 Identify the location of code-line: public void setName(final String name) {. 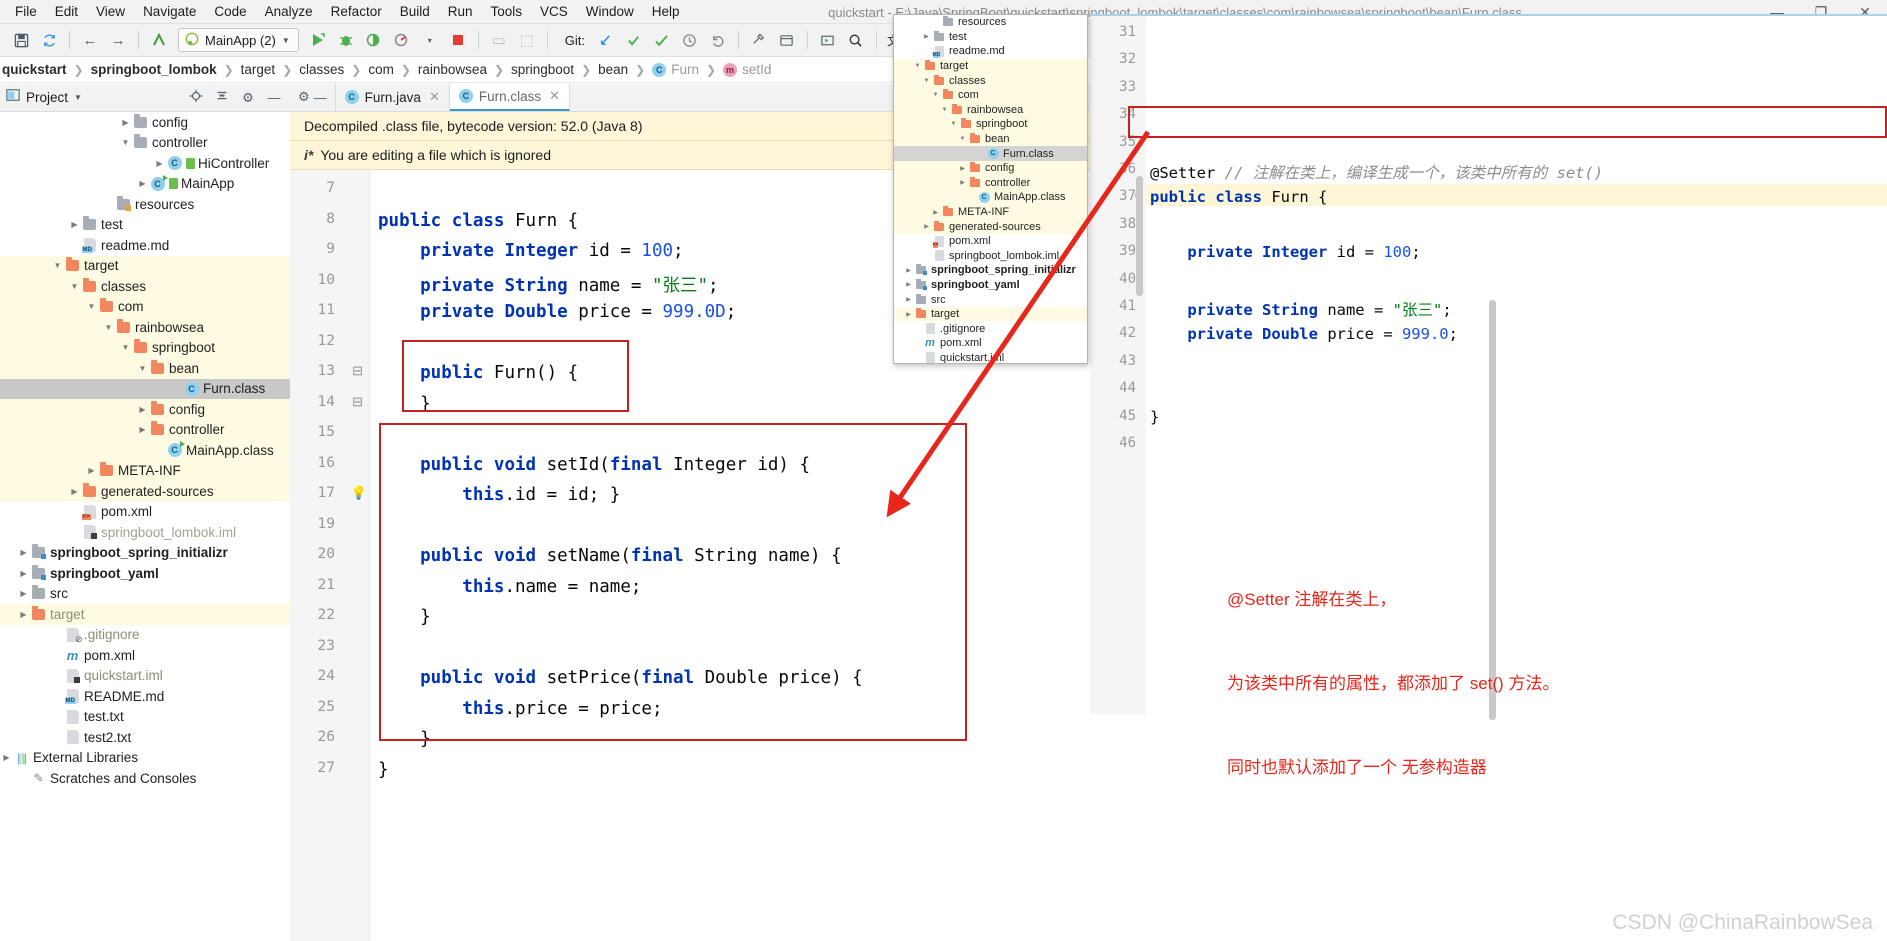
(610, 556).